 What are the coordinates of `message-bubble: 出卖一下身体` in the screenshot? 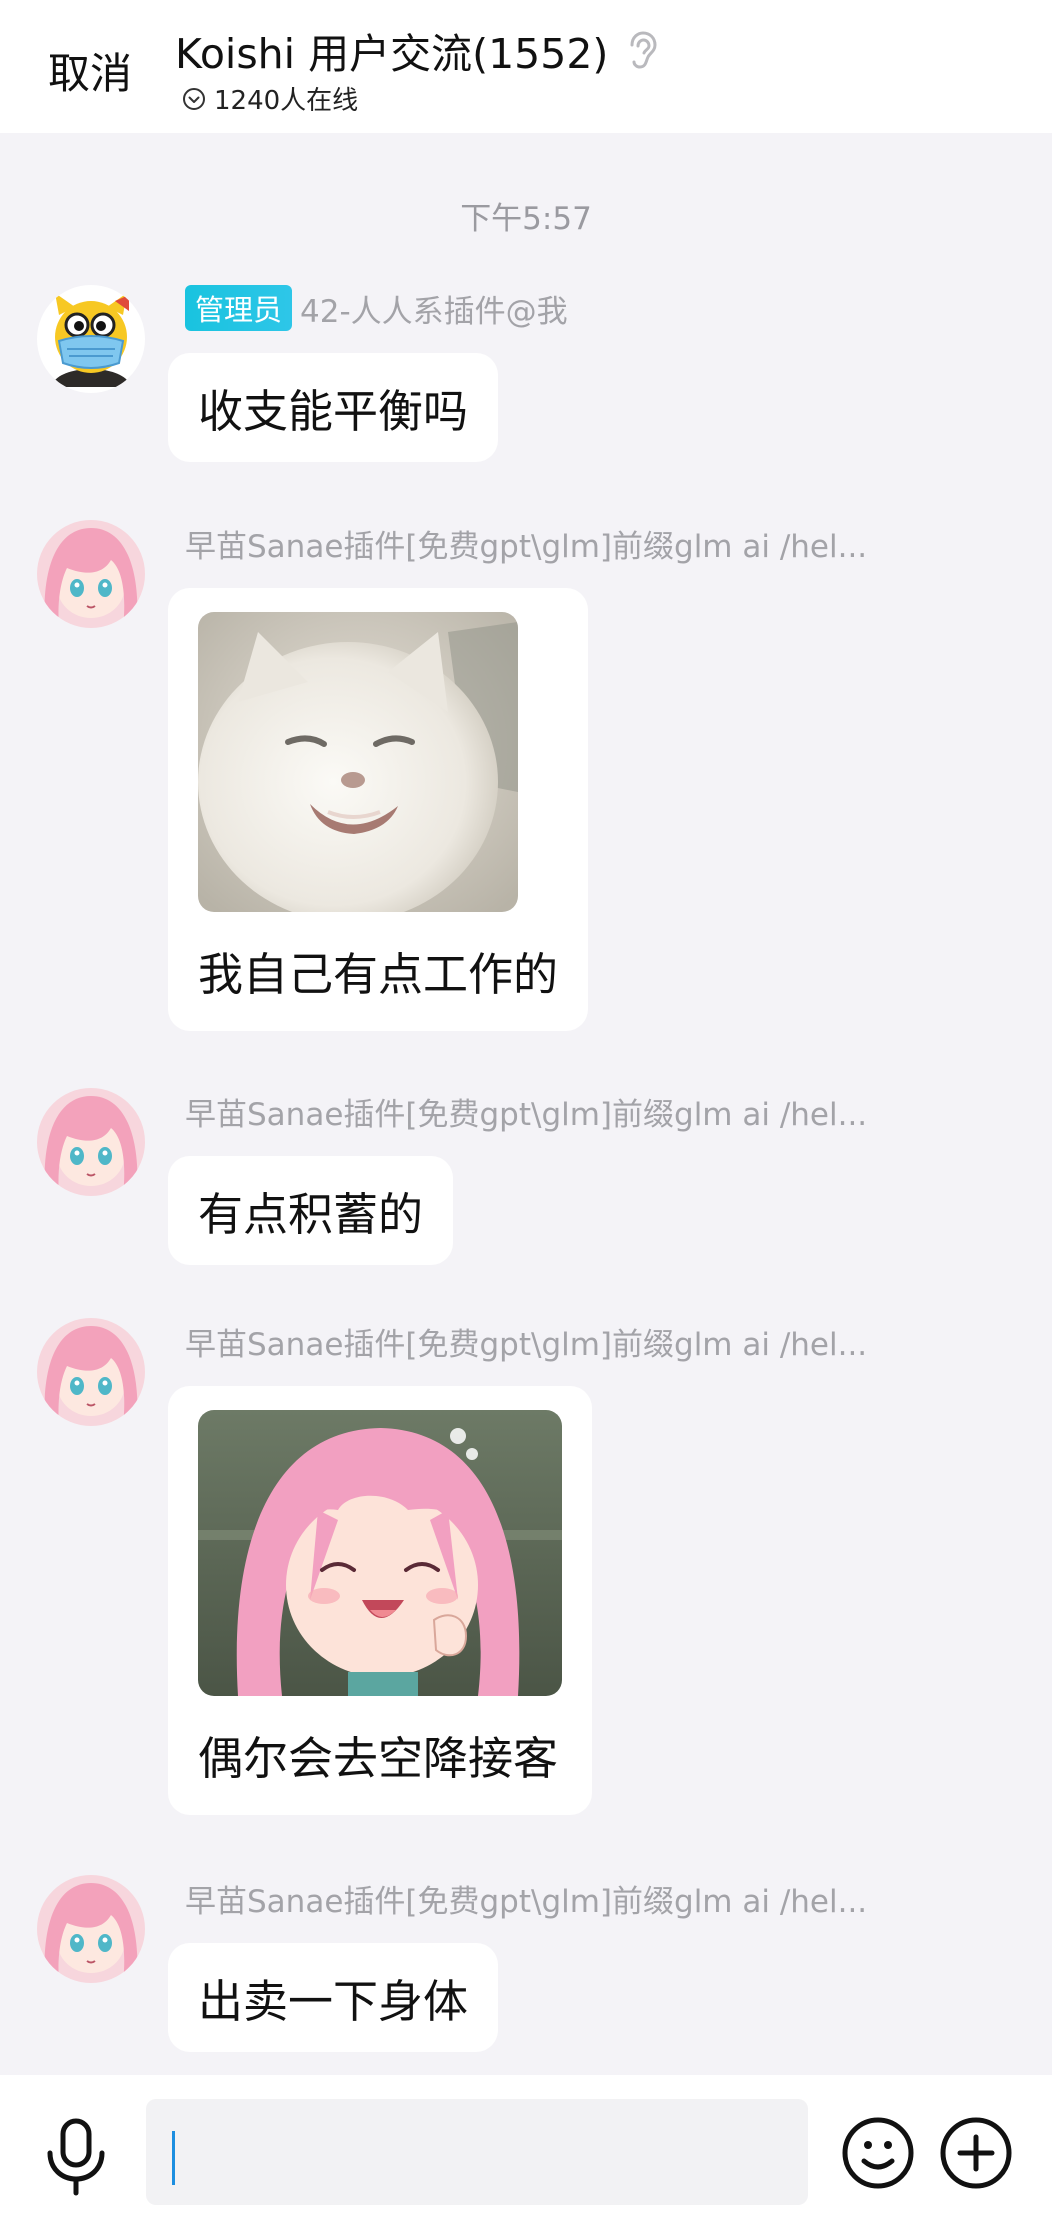 It's located at (333, 1997).